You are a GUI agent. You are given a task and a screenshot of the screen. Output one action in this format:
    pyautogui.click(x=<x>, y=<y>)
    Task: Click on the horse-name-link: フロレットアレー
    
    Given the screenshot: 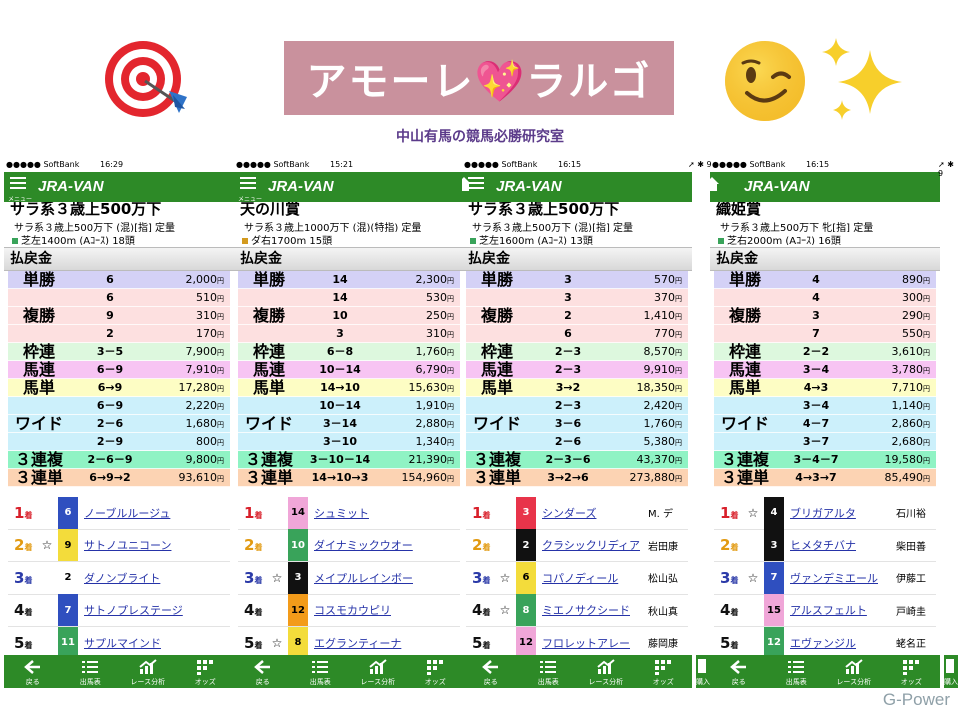 What is the action you would take?
    pyautogui.click(x=592, y=643)
    